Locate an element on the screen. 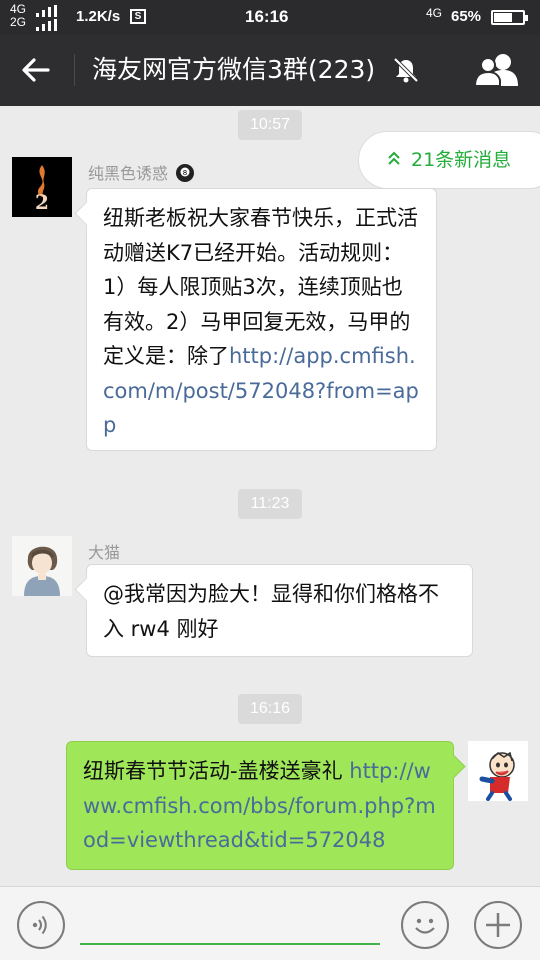  sender-name: 纯黑色诱惑 8 is located at coordinates (141, 172).